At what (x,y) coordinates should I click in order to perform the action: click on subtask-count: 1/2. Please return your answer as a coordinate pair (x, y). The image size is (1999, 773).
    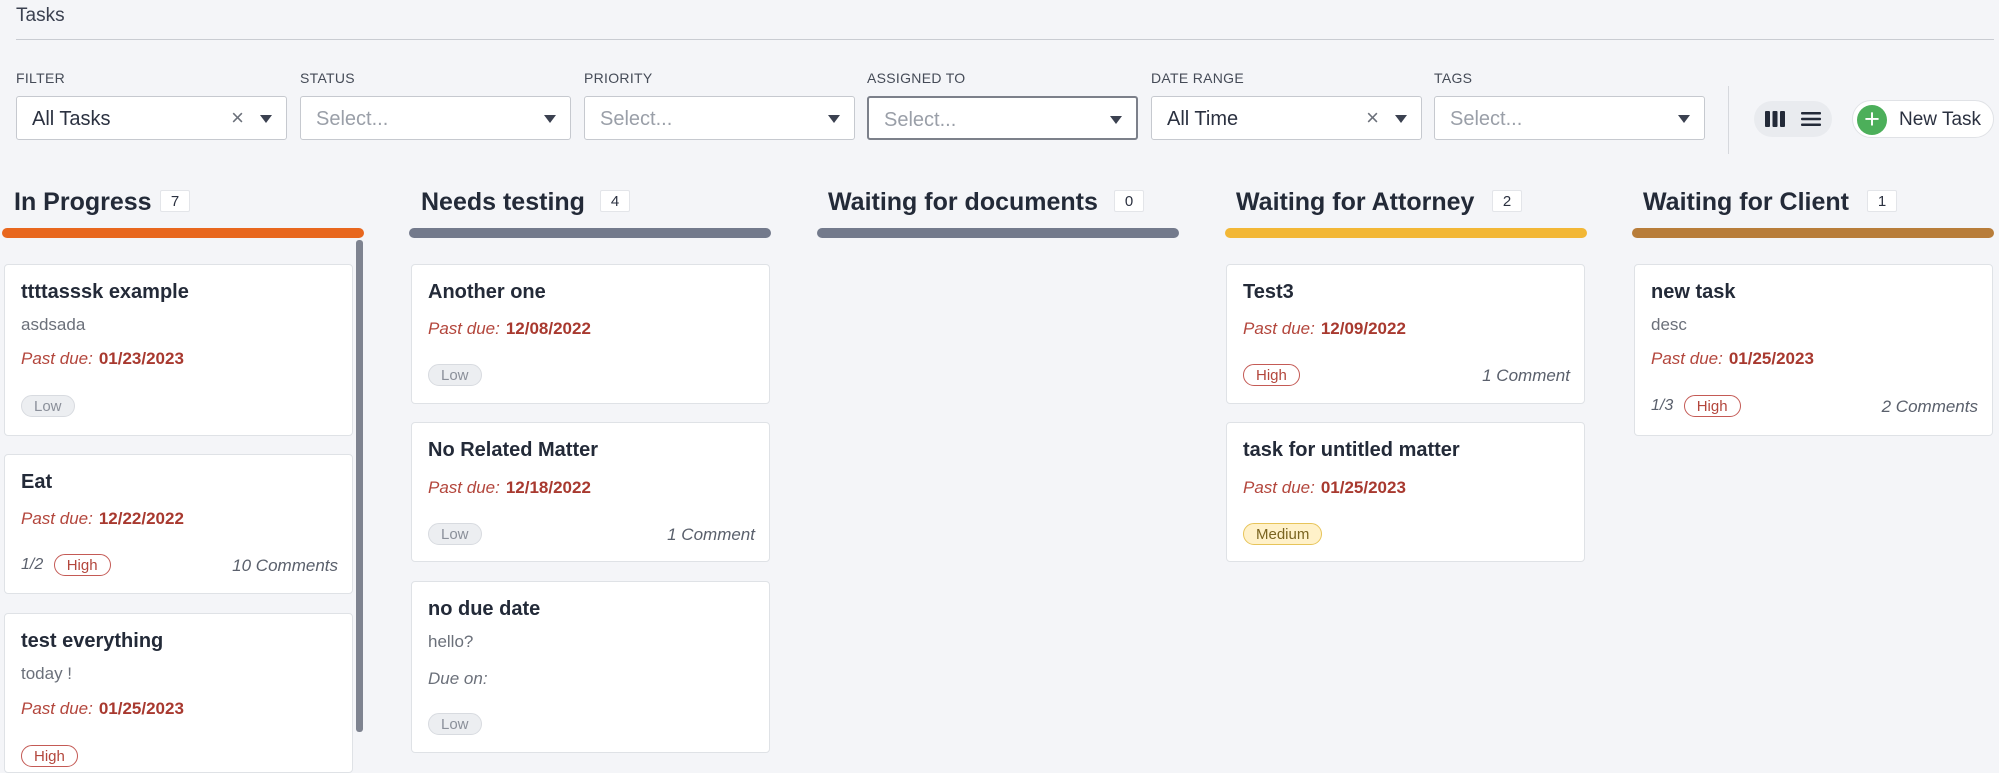
    Looking at the image, I should click on (32, 564).